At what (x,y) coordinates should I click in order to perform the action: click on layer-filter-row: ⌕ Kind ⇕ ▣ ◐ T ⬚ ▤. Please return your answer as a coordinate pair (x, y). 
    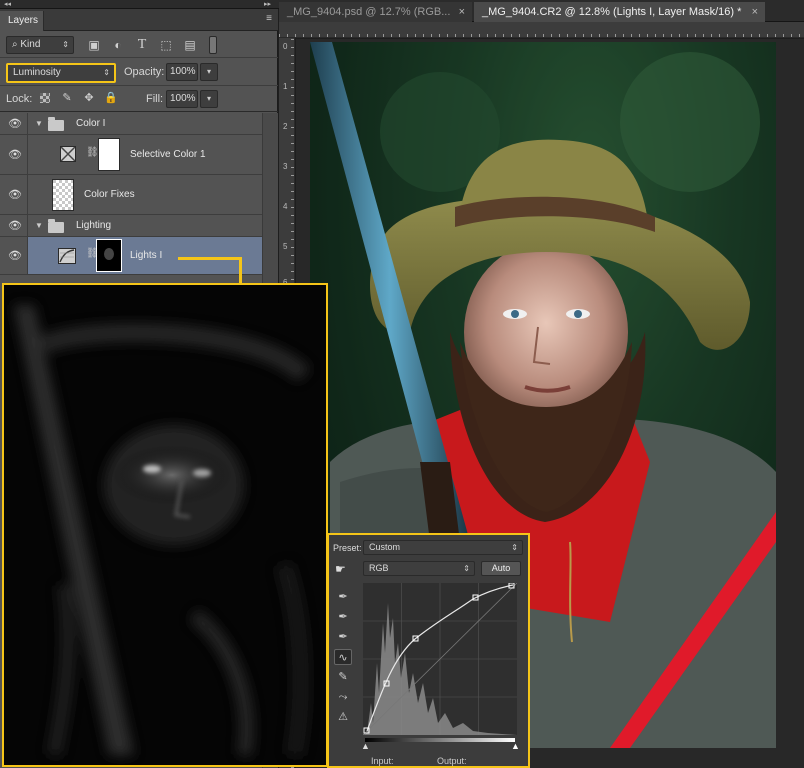
    Looking at the image, I should click on (139, 45).